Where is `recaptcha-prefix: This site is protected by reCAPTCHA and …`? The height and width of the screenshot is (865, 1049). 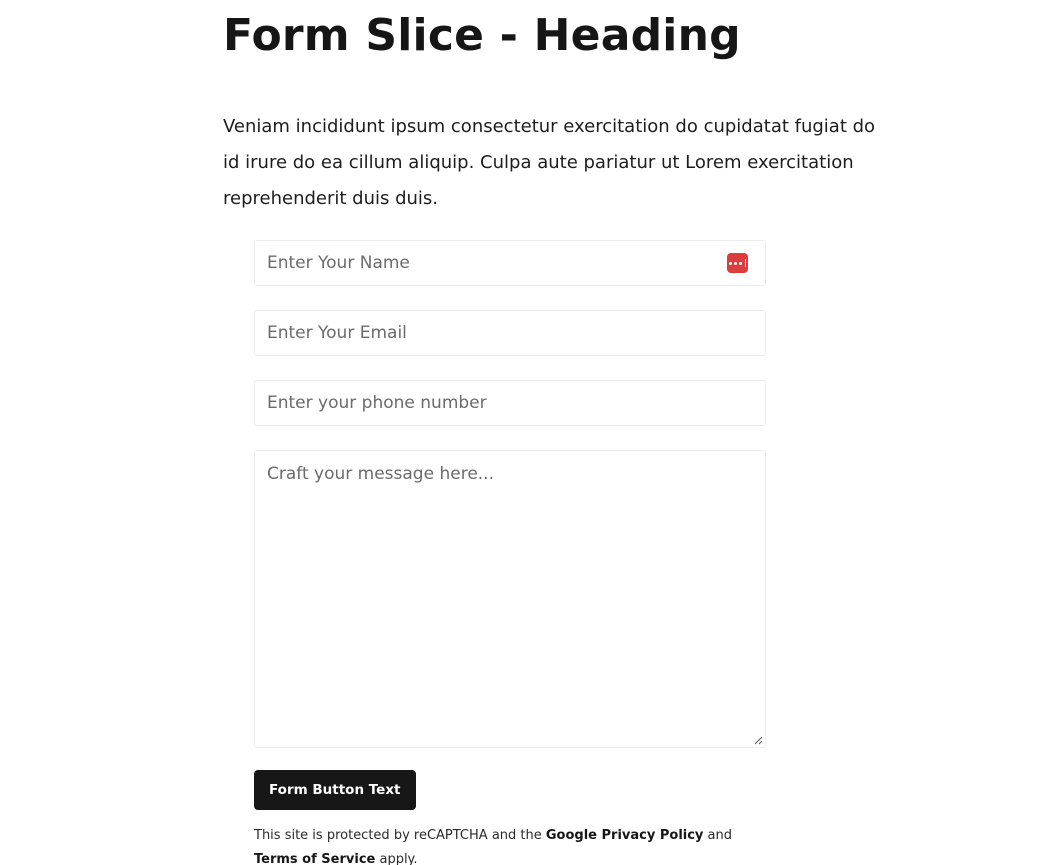
recaptcha-prefix: This site is protected by reCAPTCHA and … is located at coordinates (400, 835).